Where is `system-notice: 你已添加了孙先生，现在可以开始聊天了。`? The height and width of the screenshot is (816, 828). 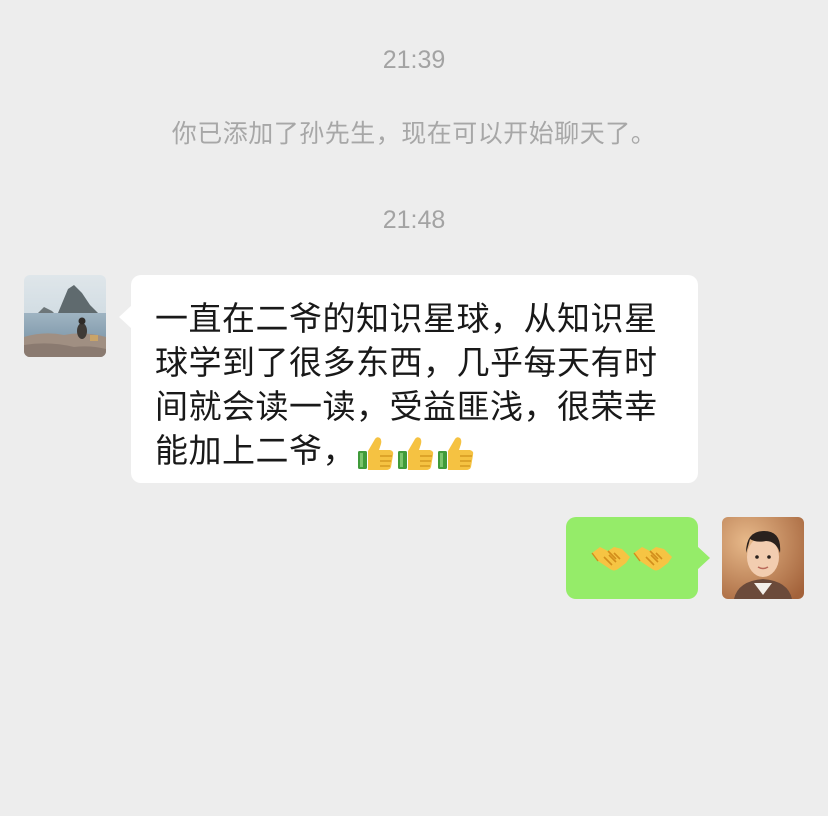 system-notice: 你已添加了孙先生，现在可以开始聊天了。 is located at coordinates (414, 133).